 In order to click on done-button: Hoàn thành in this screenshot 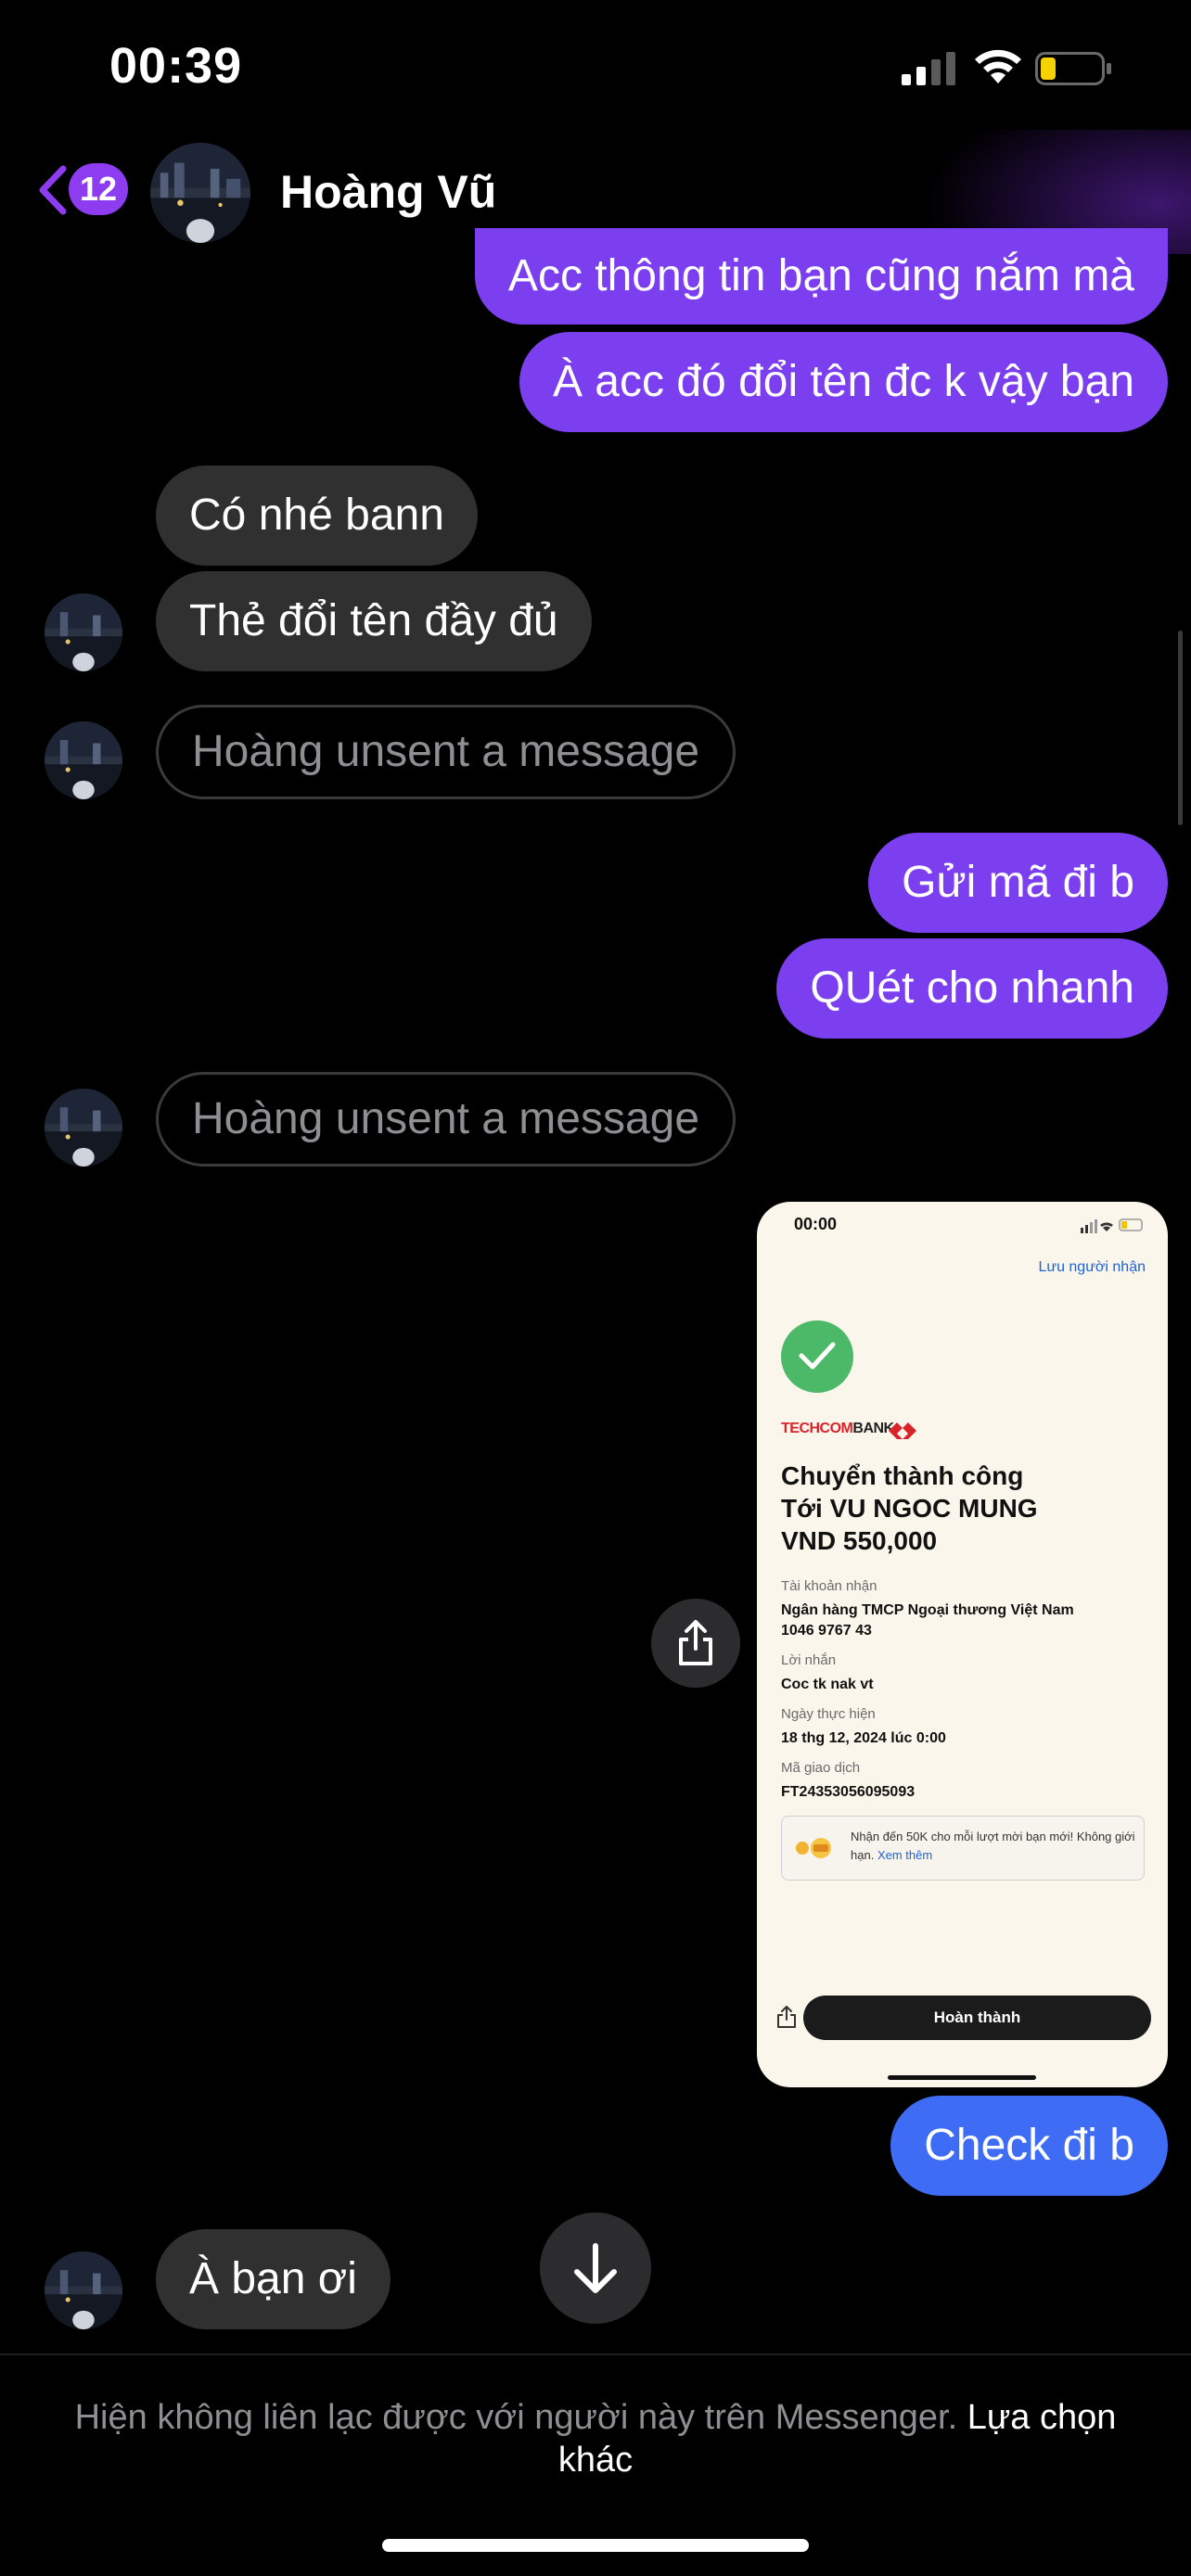, I will do `click(977, 2018)`.